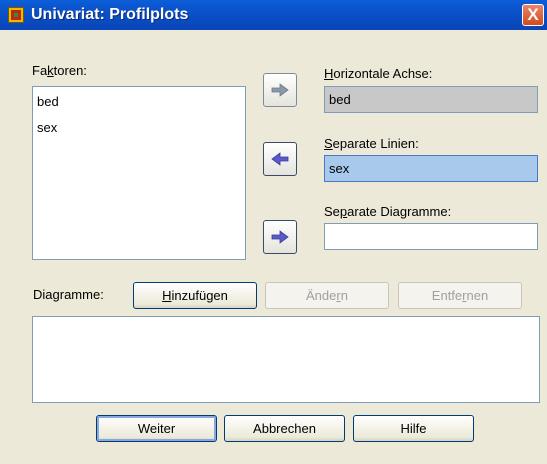 The height and width of the screenshot is (464, 547). Describe the element at coordinates (431, 236) in the screenshot. I see `separate-diagrams-field` at that location.